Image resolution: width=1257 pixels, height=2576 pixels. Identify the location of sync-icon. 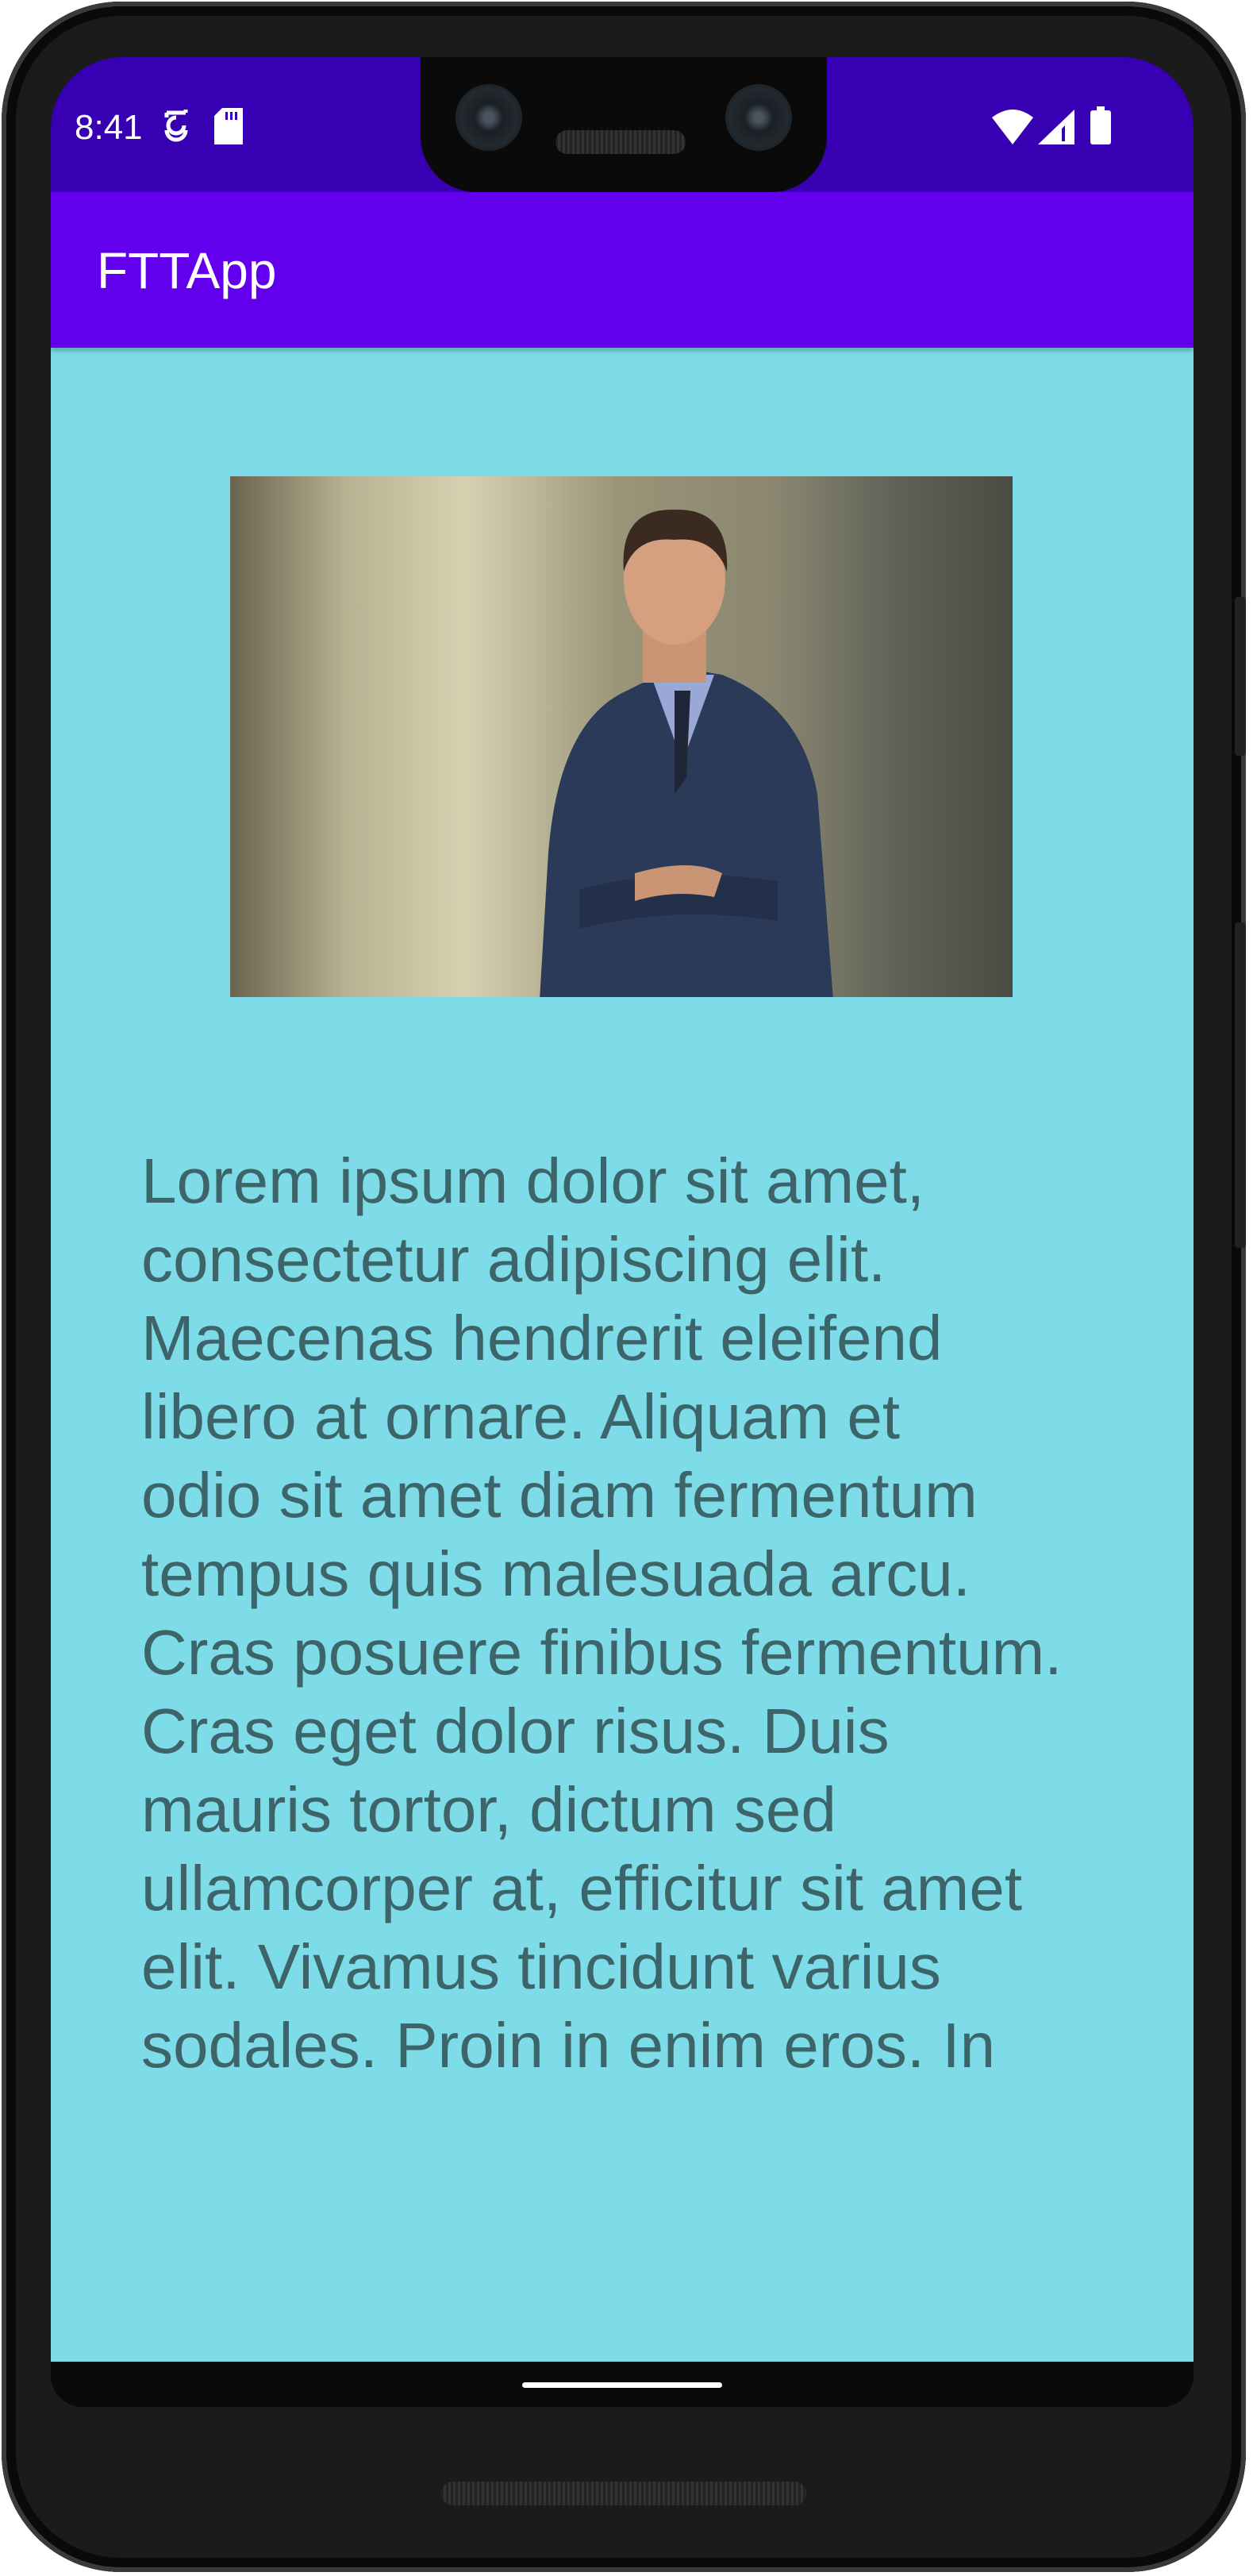
(176, 127).